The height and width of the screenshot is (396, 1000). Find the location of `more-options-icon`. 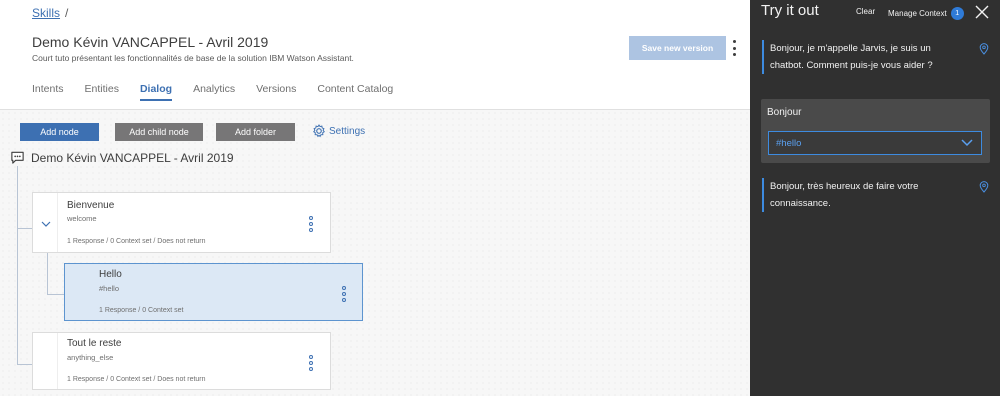

more-options-icon is located at coordinates (734, 48).